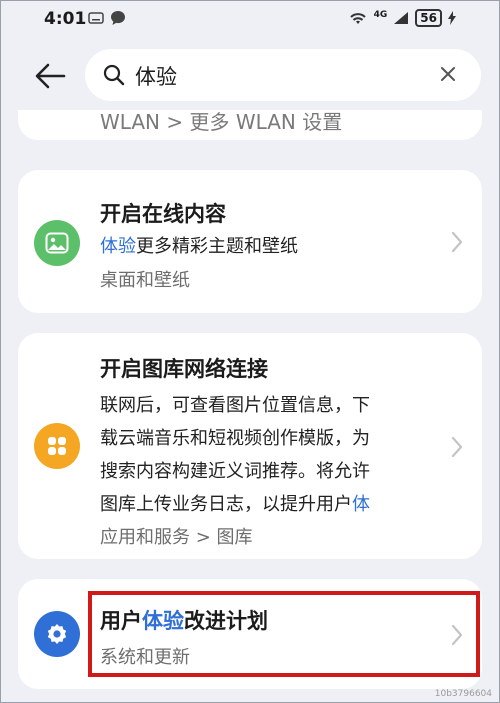 The image size is (500, 703). What do you see at coordinates (428, 18) in the screenshot?
I see `battery-level: 56` at bounding box center [428, 18].